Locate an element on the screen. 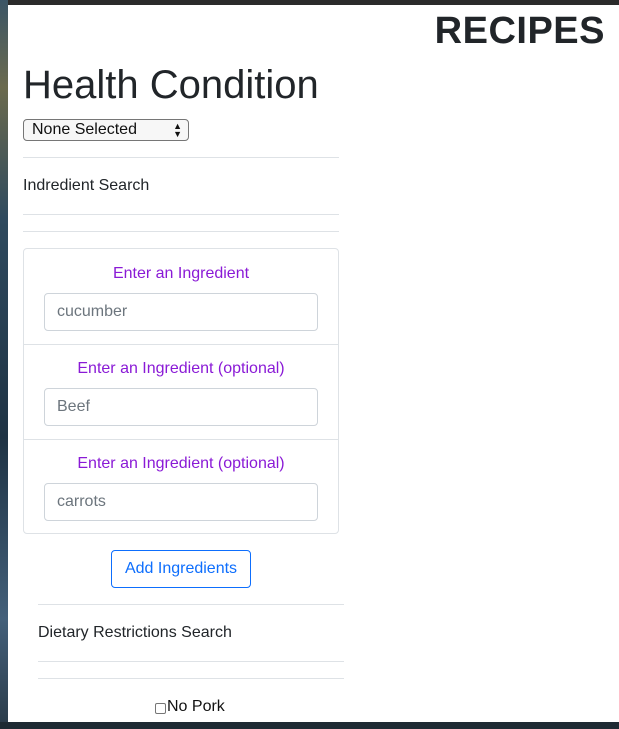 The height and width of the screenshot is (729, 619). ingredient-field-3: Enter an Ingredient (optional) is located at coordinates (181, 486).